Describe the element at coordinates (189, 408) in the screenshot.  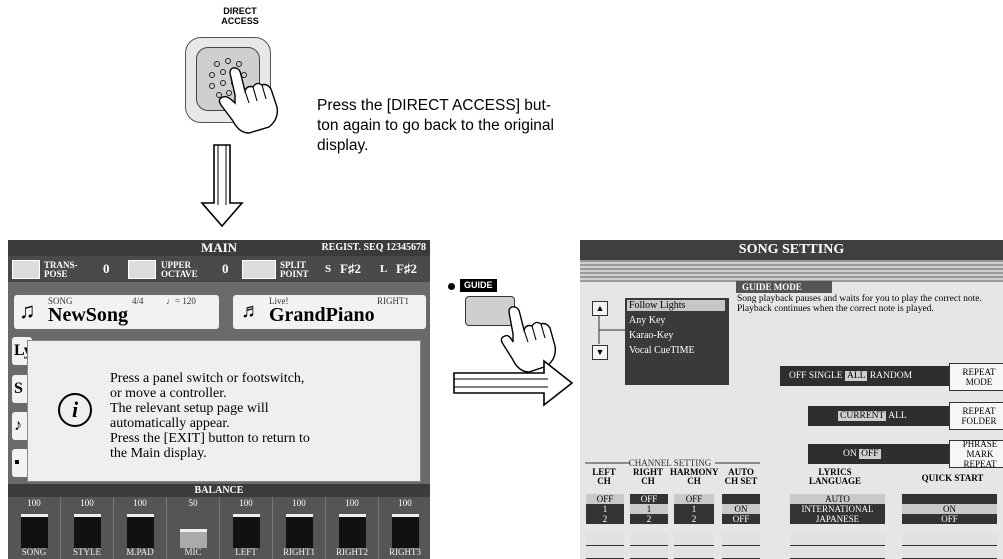
I see `dialog-line: The relevant setup page will` at that location.